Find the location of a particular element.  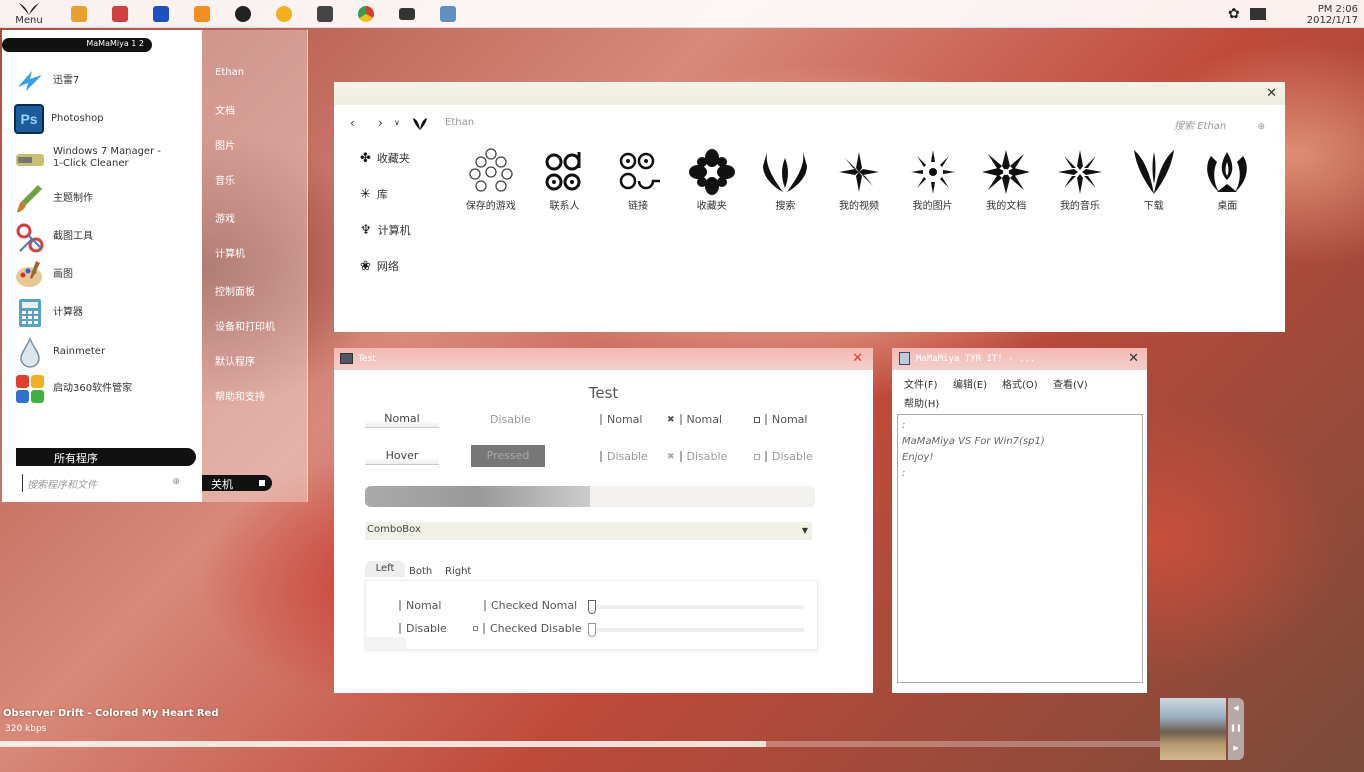

radio-indicator is located at coordinates (400, 605).